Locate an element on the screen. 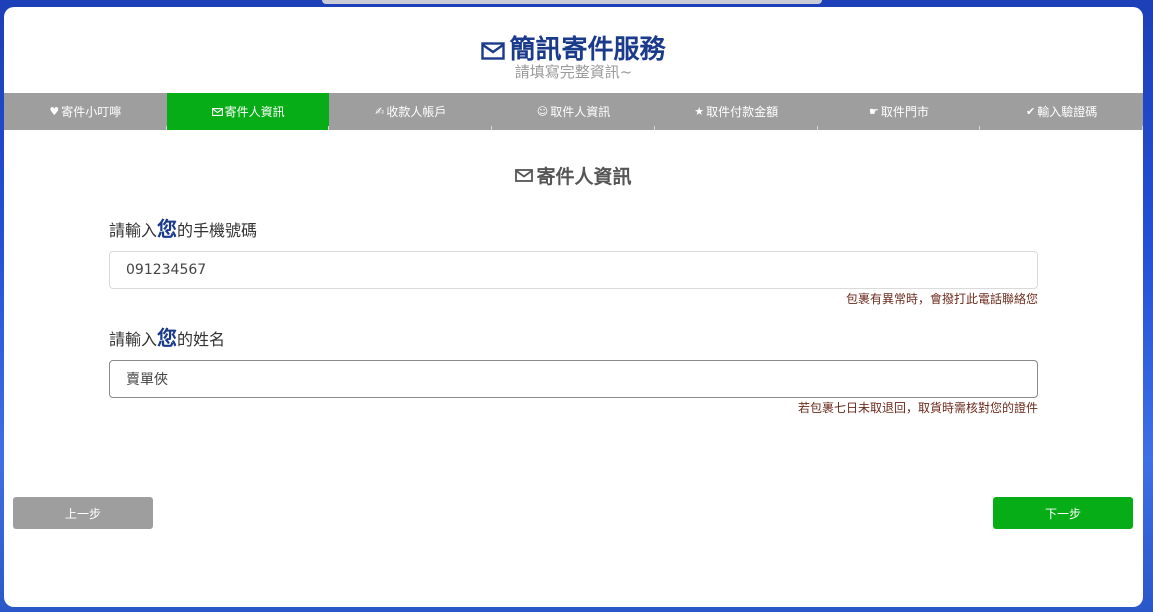  tab-step-2: 寄件人資訊 is located at coordinates (248, 111).